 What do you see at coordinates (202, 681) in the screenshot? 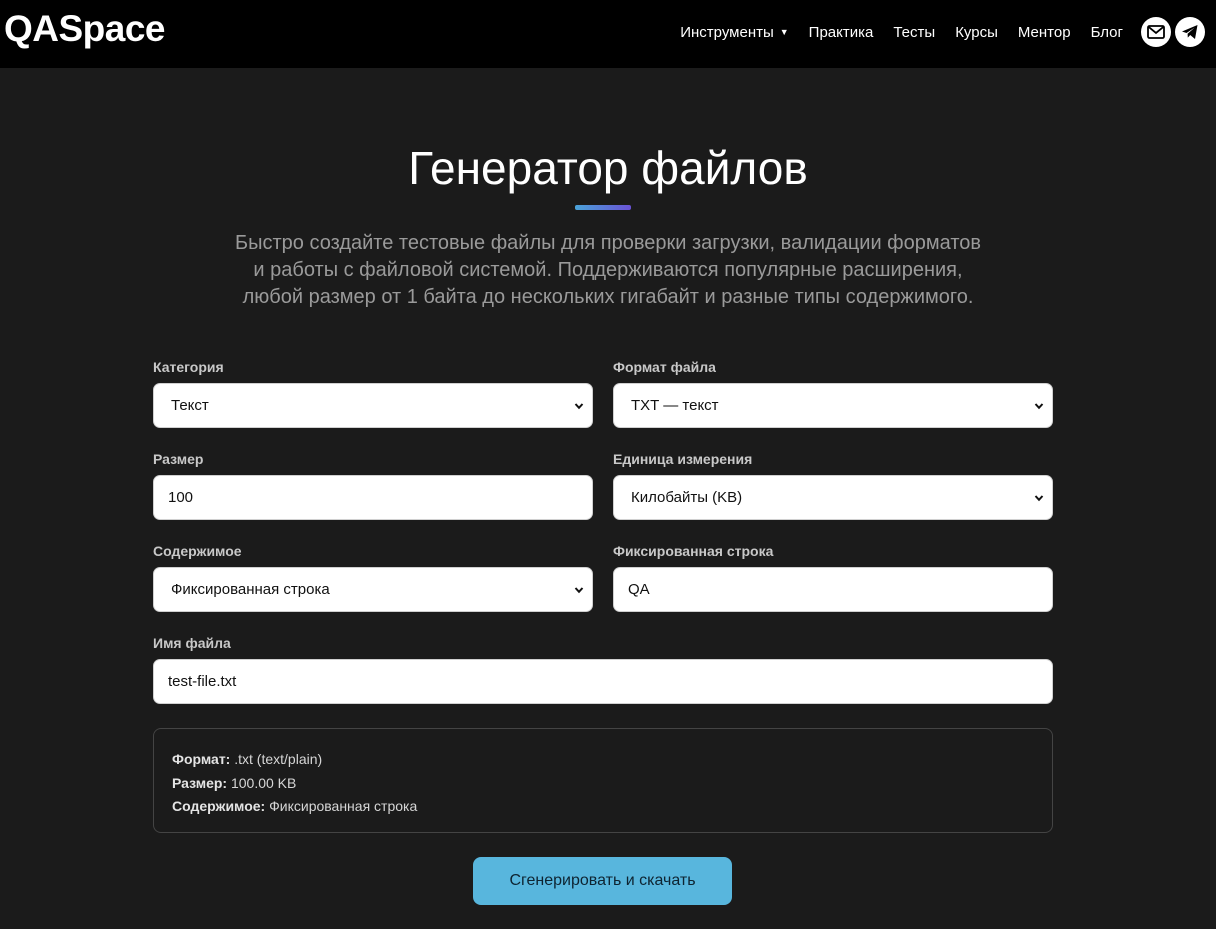
I see `filename-value: test-file.txt` at bounding box center [202, 681].